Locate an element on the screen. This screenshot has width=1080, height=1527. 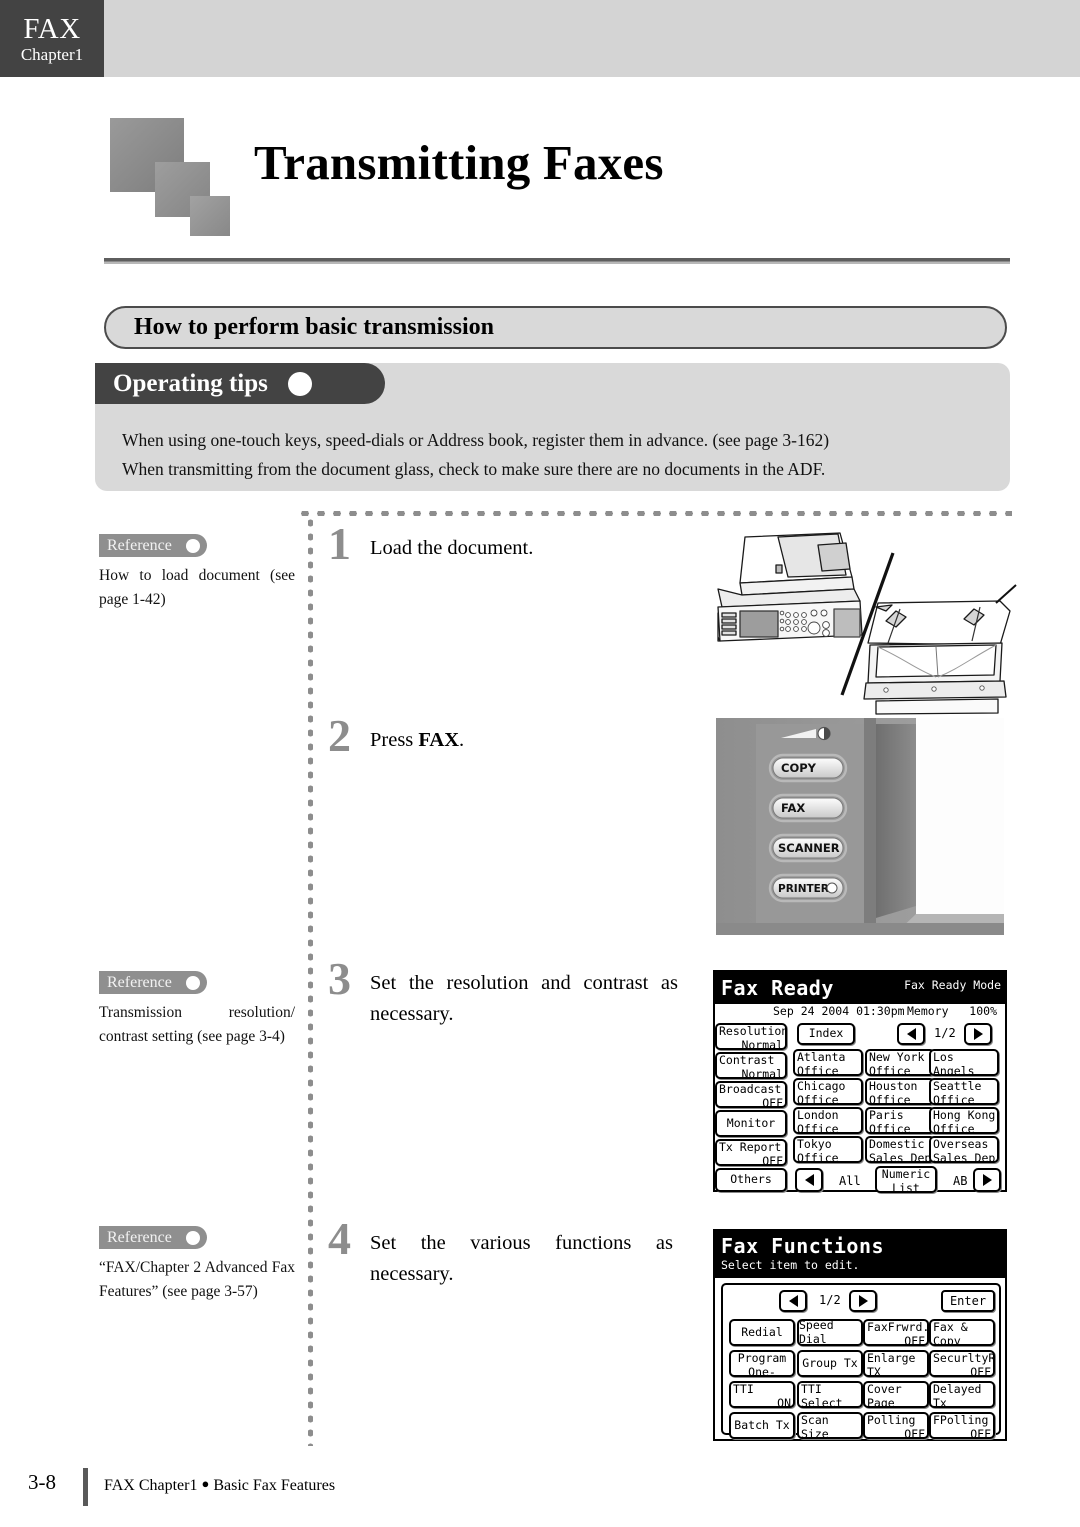
step-text: Press FAX. is located at coordinates (417, 740).